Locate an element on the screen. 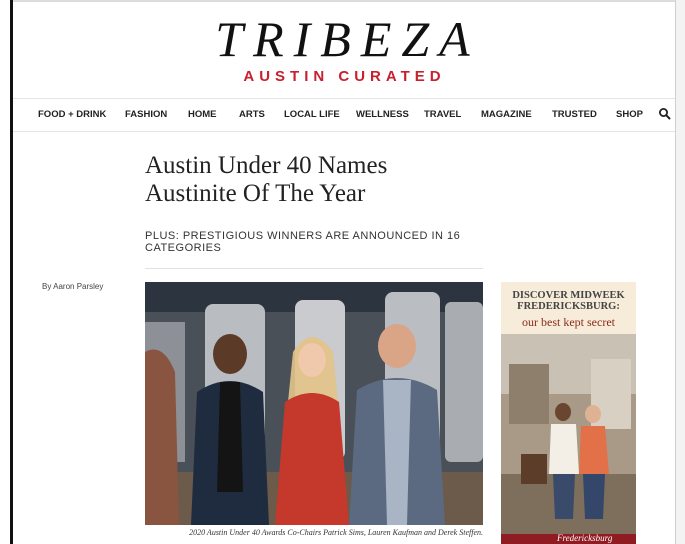 Image resolution: width=685 pixels, height=544 pixels. nav-item-local-life: LOCAL LIFE is located at coordinates (312, 114).